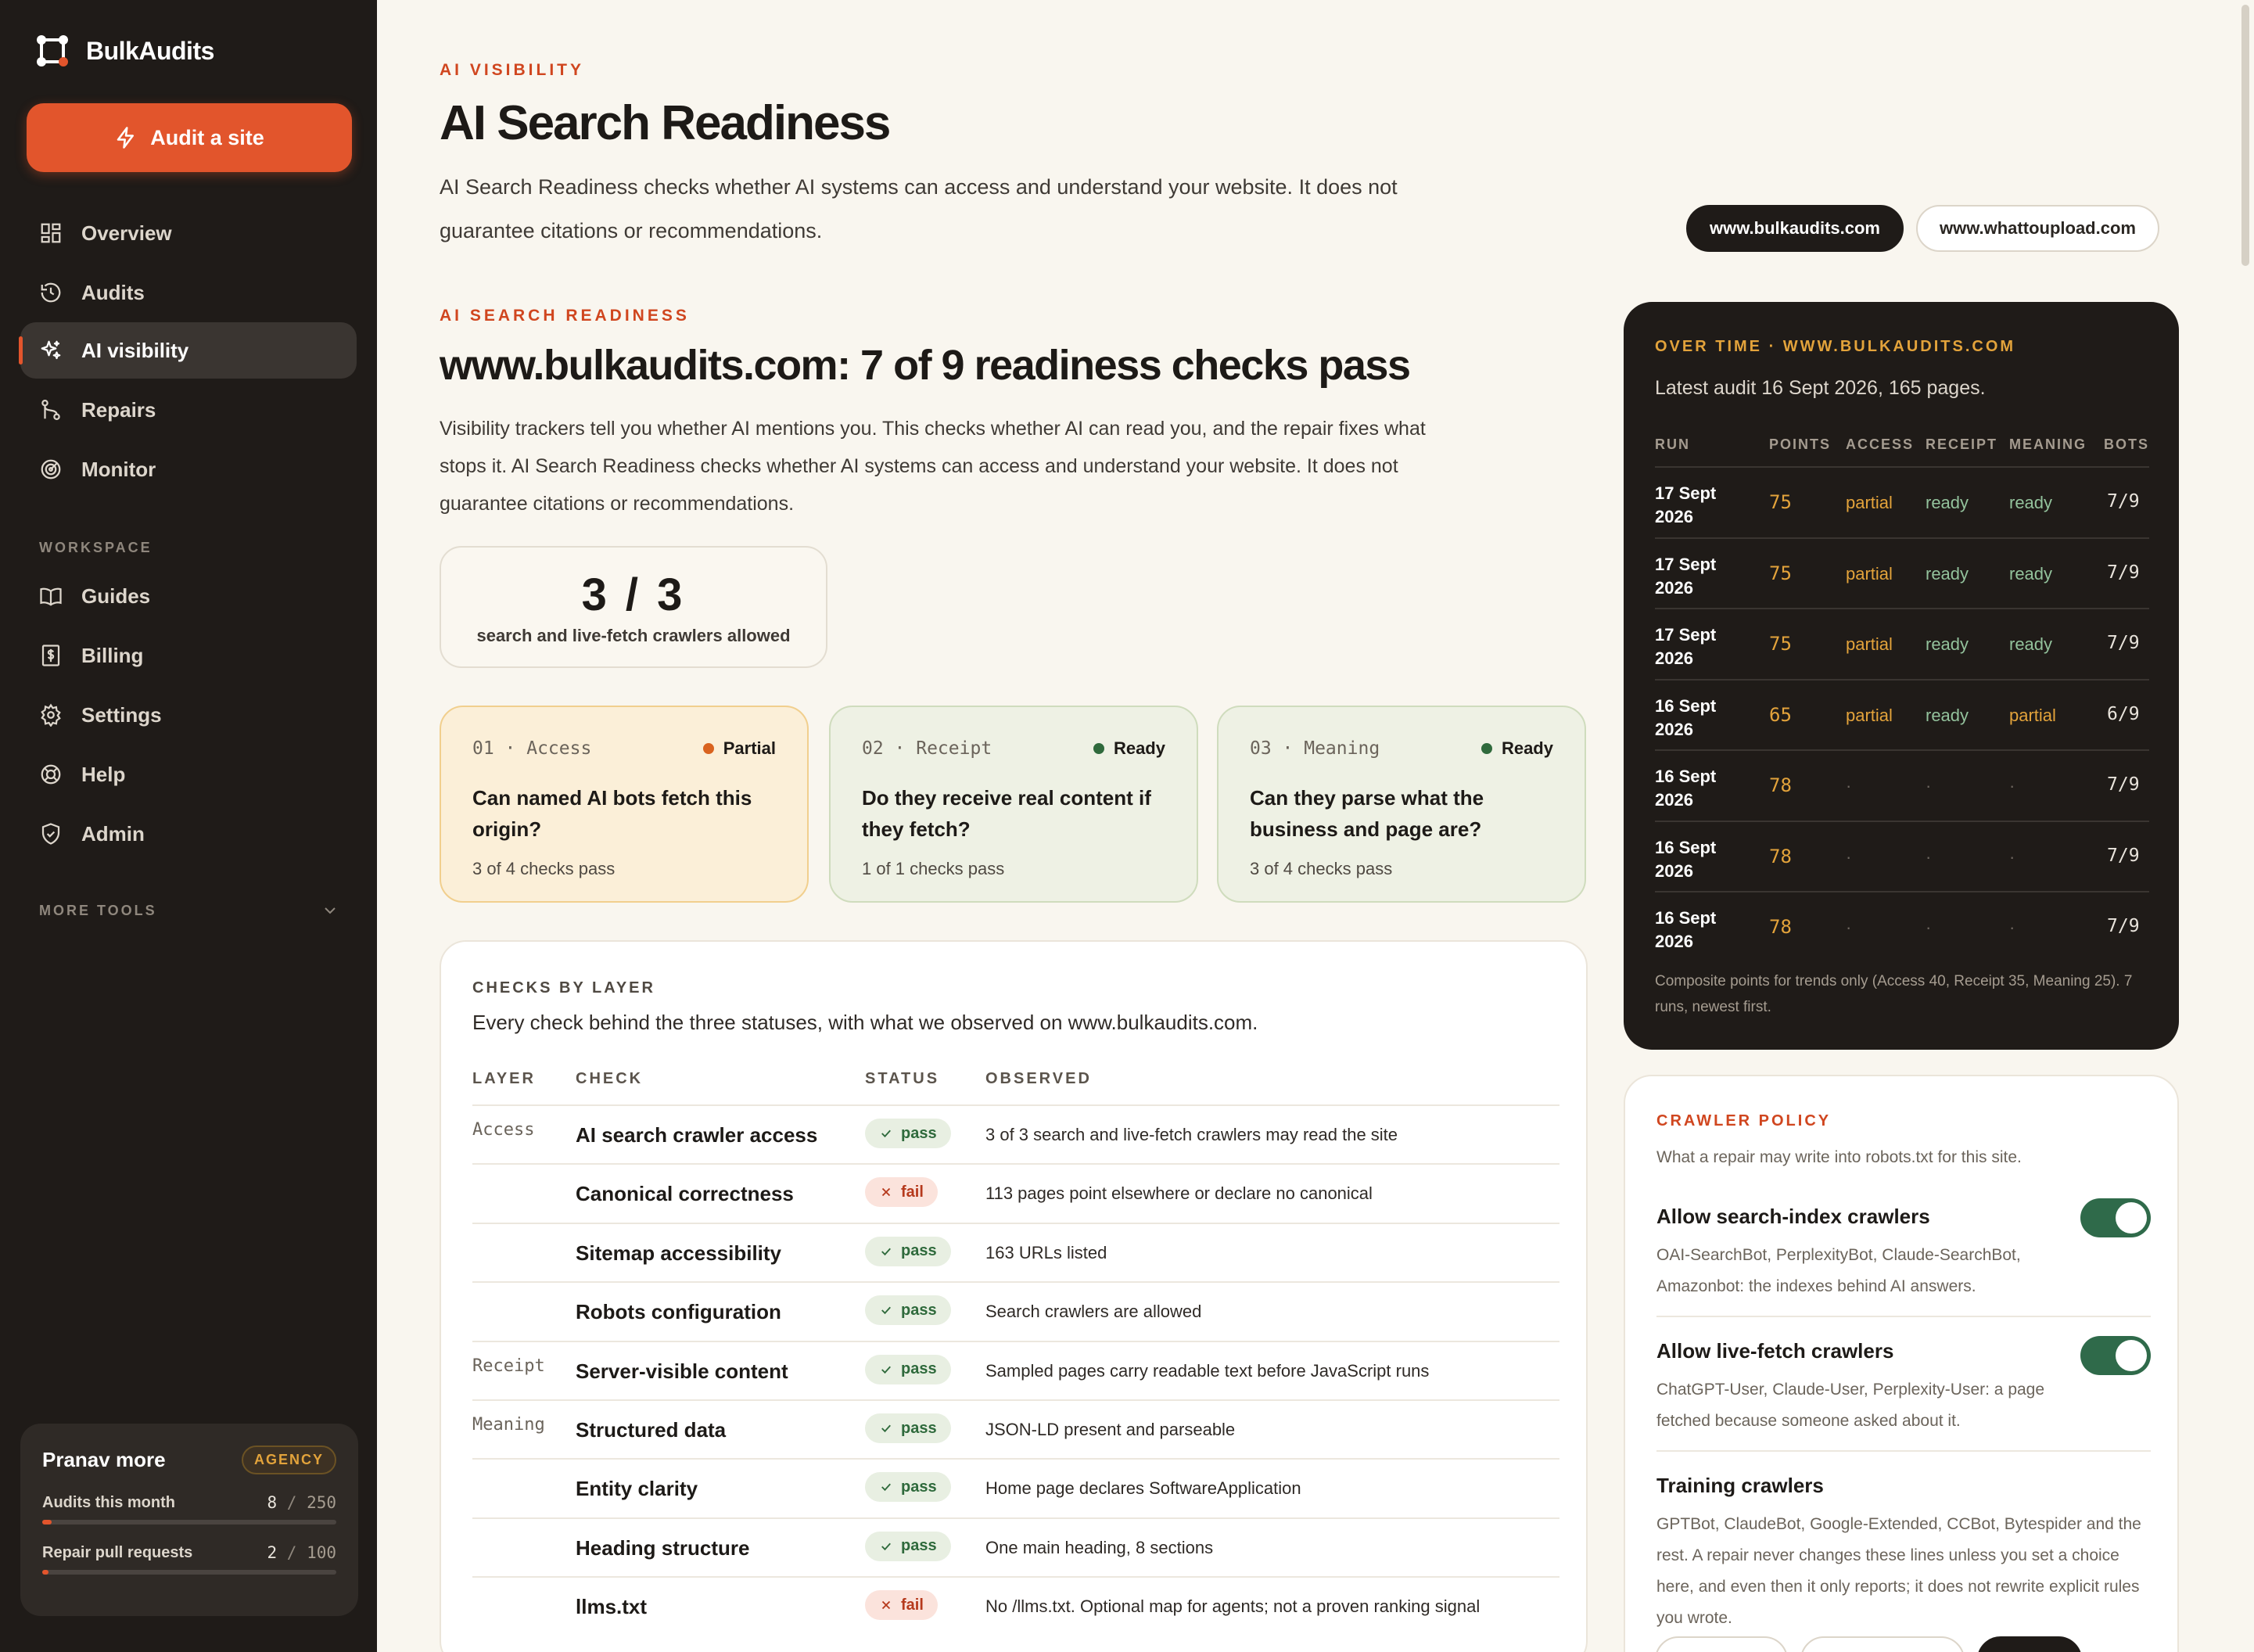 The image size is (2254, 1652). I want to click on nav-item-billing: Billing, so click(188, 655).